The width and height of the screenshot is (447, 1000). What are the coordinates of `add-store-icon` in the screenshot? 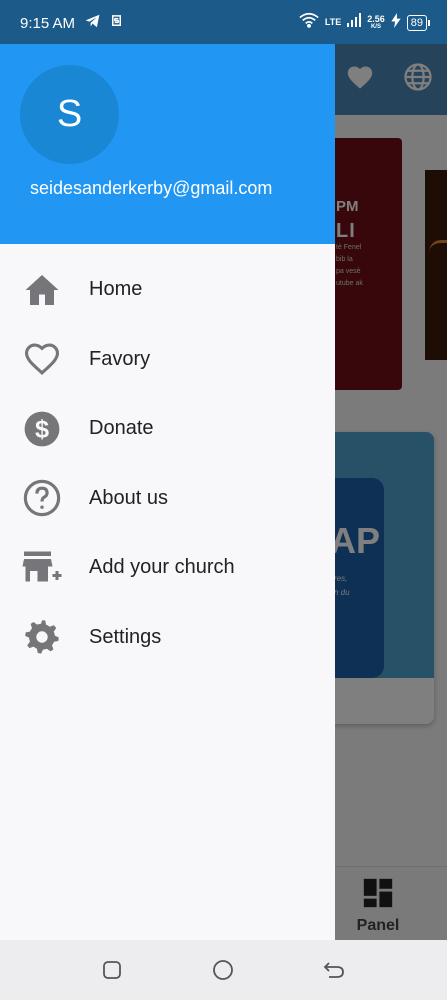 It's located at (42, 568).